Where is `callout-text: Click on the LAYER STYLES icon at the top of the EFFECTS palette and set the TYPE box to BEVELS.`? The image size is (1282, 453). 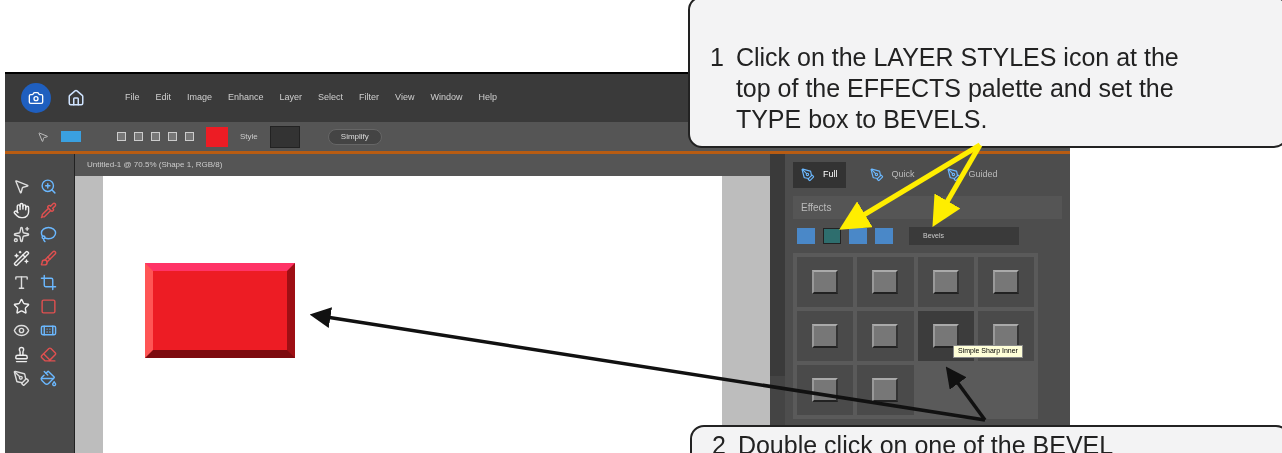 callout-text: Click on the LAYER STYLES icon at the top of the EFFECTS palette and set the TYPE box to BEVELS. is located at coordinates (957, 88).